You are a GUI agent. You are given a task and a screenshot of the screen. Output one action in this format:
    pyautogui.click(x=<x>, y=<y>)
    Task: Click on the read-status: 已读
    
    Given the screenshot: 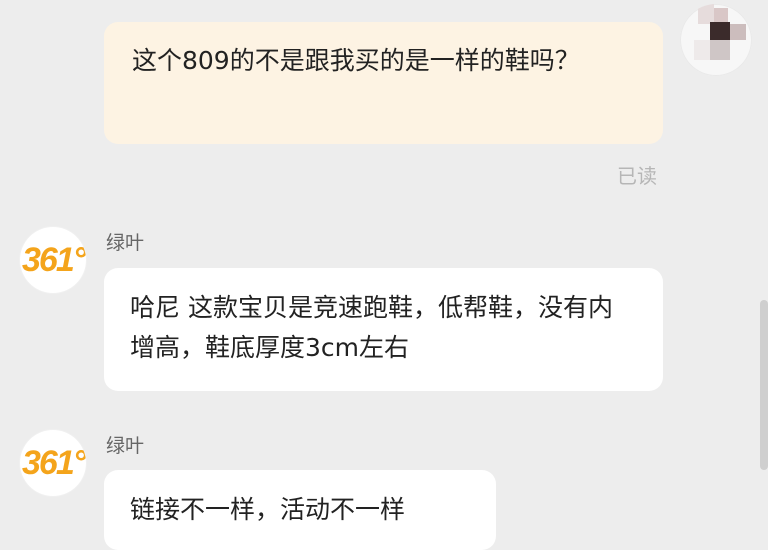 What is the action you would take?
    pyautogui.click(x=637, y=176)
    